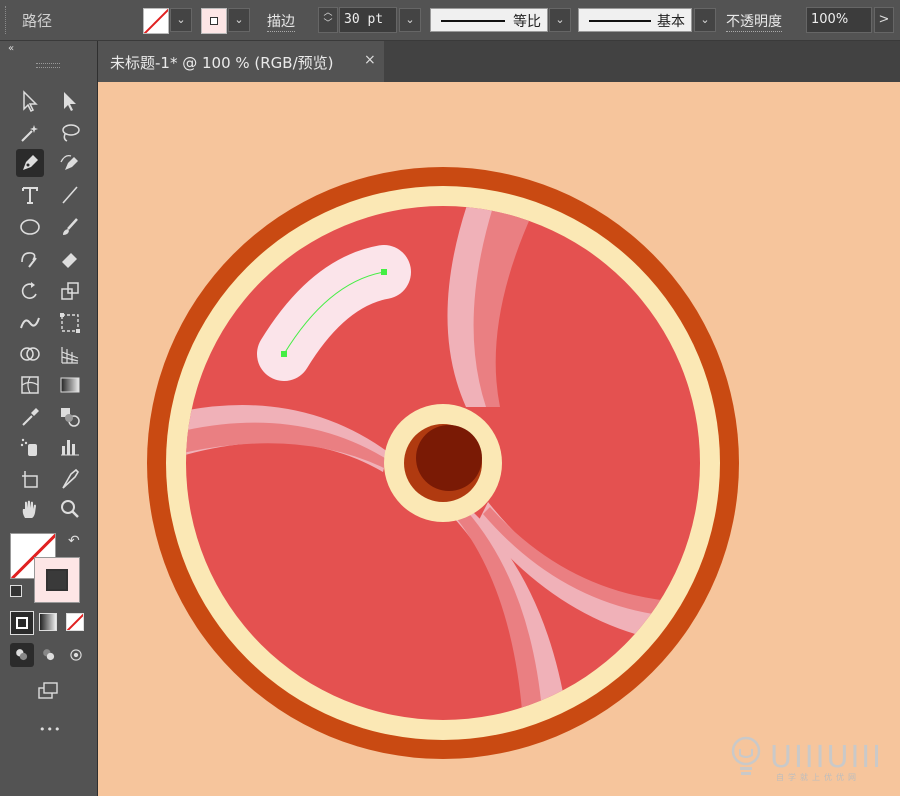 The image size is (900, 796). Describe the element at coordinates (884, 20) in the screenshot. I see `opacity-expand-button: >` at that location.